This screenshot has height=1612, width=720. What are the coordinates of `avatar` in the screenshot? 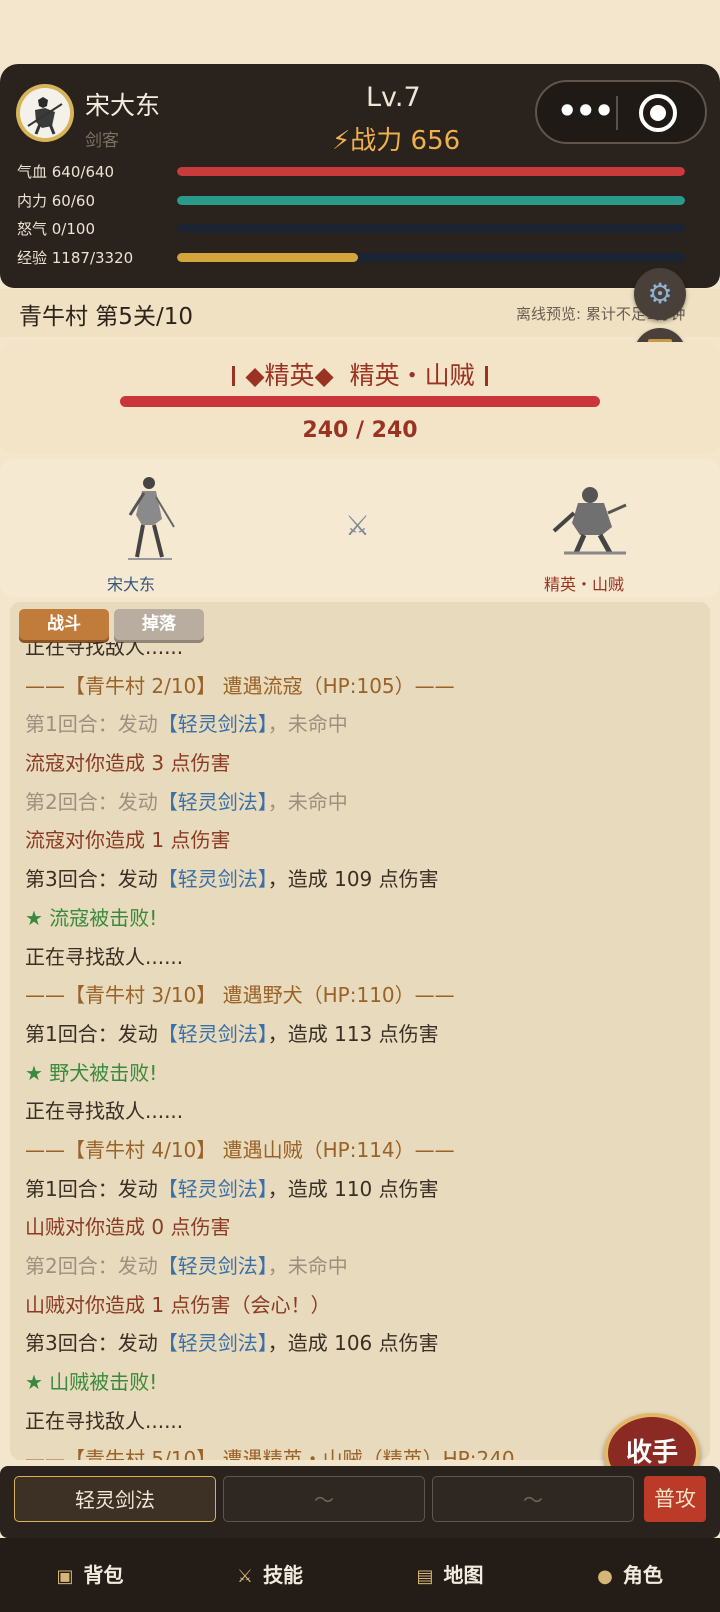 It's located at (45, 113).